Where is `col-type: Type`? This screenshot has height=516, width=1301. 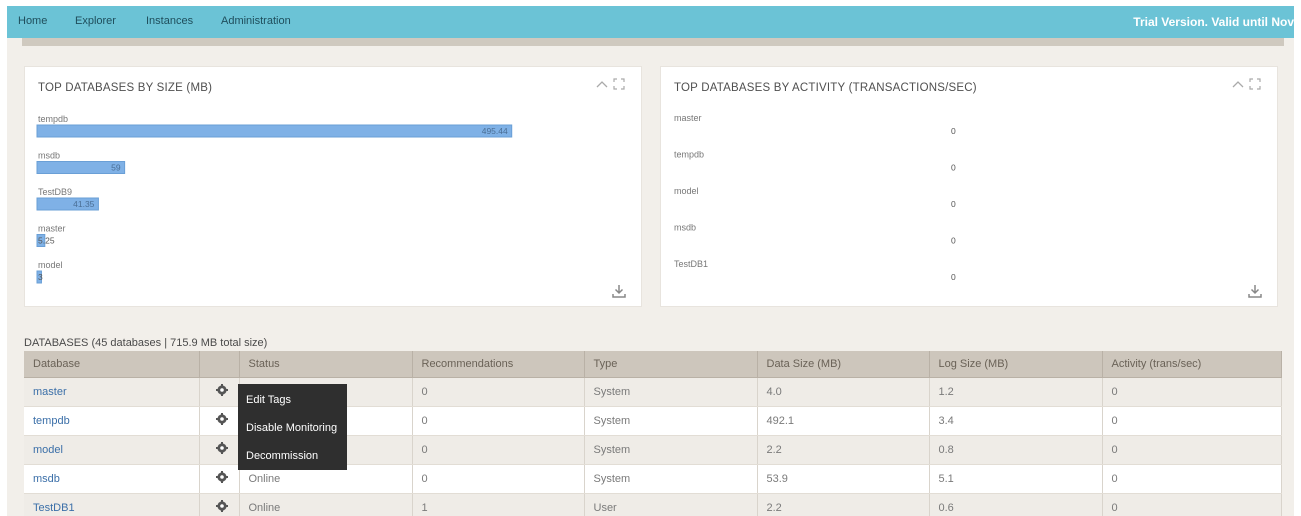 col-type: Type is located at coordinates (671, 364).